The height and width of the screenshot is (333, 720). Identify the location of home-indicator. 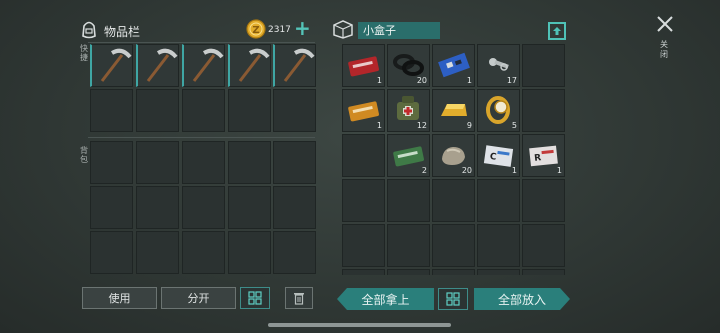
(359, 325).